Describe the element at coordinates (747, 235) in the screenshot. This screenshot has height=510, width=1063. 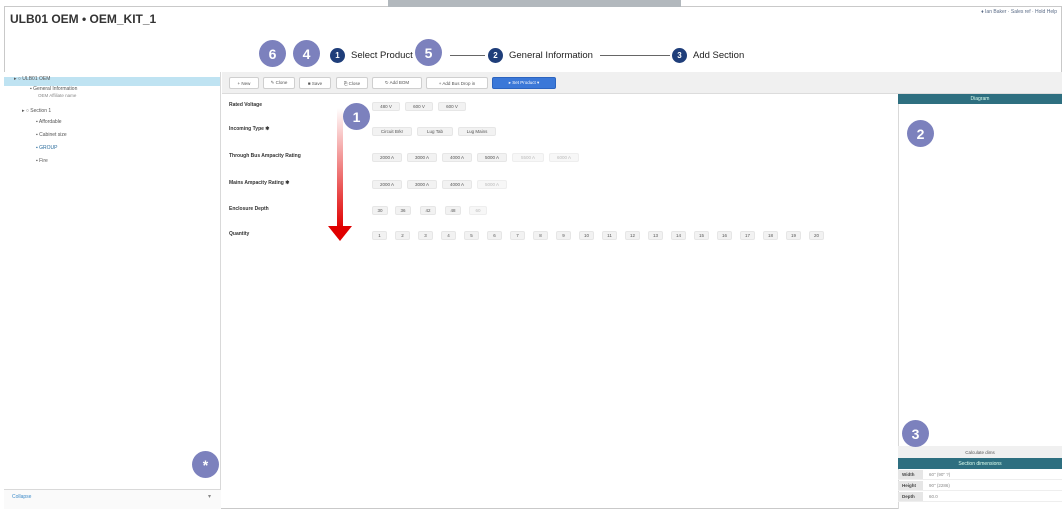
I see `quantity-option: 17` at that location.